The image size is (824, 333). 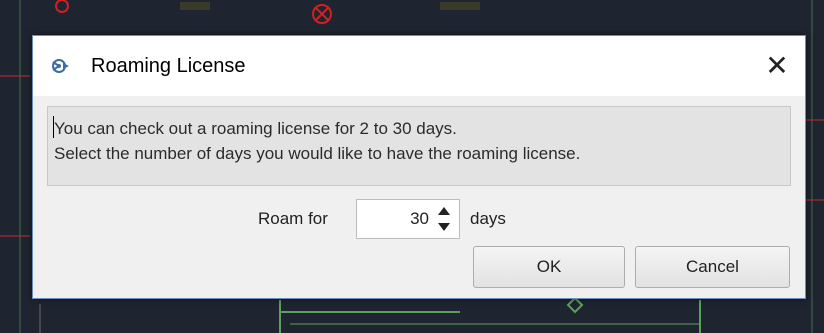 I want to click on close-icon: ✕, so click(x=777, y=65).